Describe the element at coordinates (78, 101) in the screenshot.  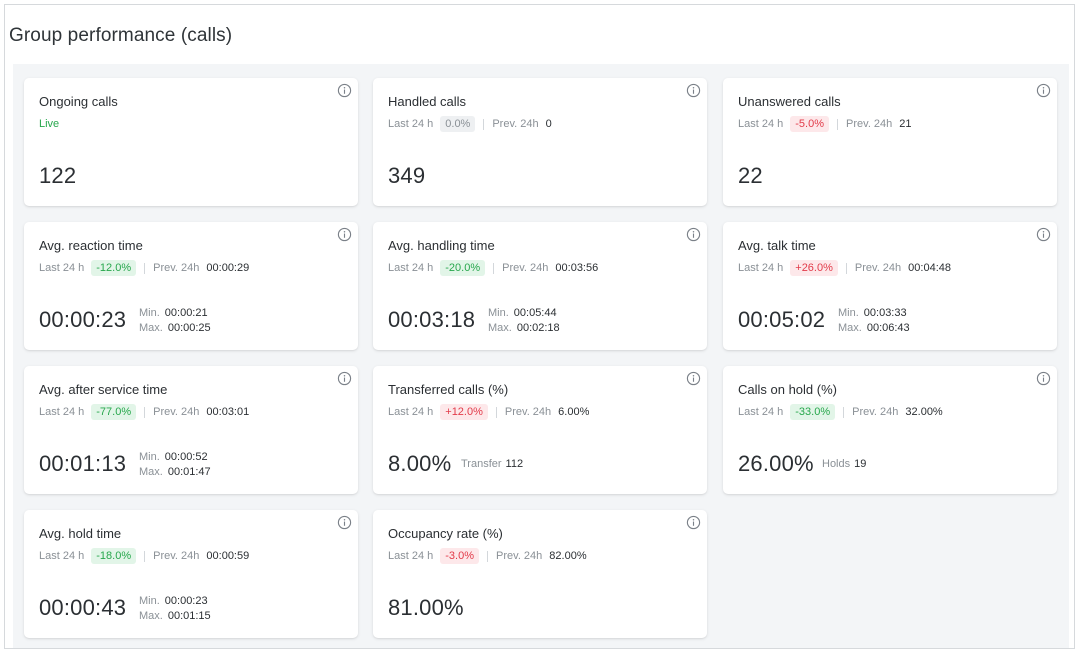
I see `card-title: Ongoing calls` at that location.